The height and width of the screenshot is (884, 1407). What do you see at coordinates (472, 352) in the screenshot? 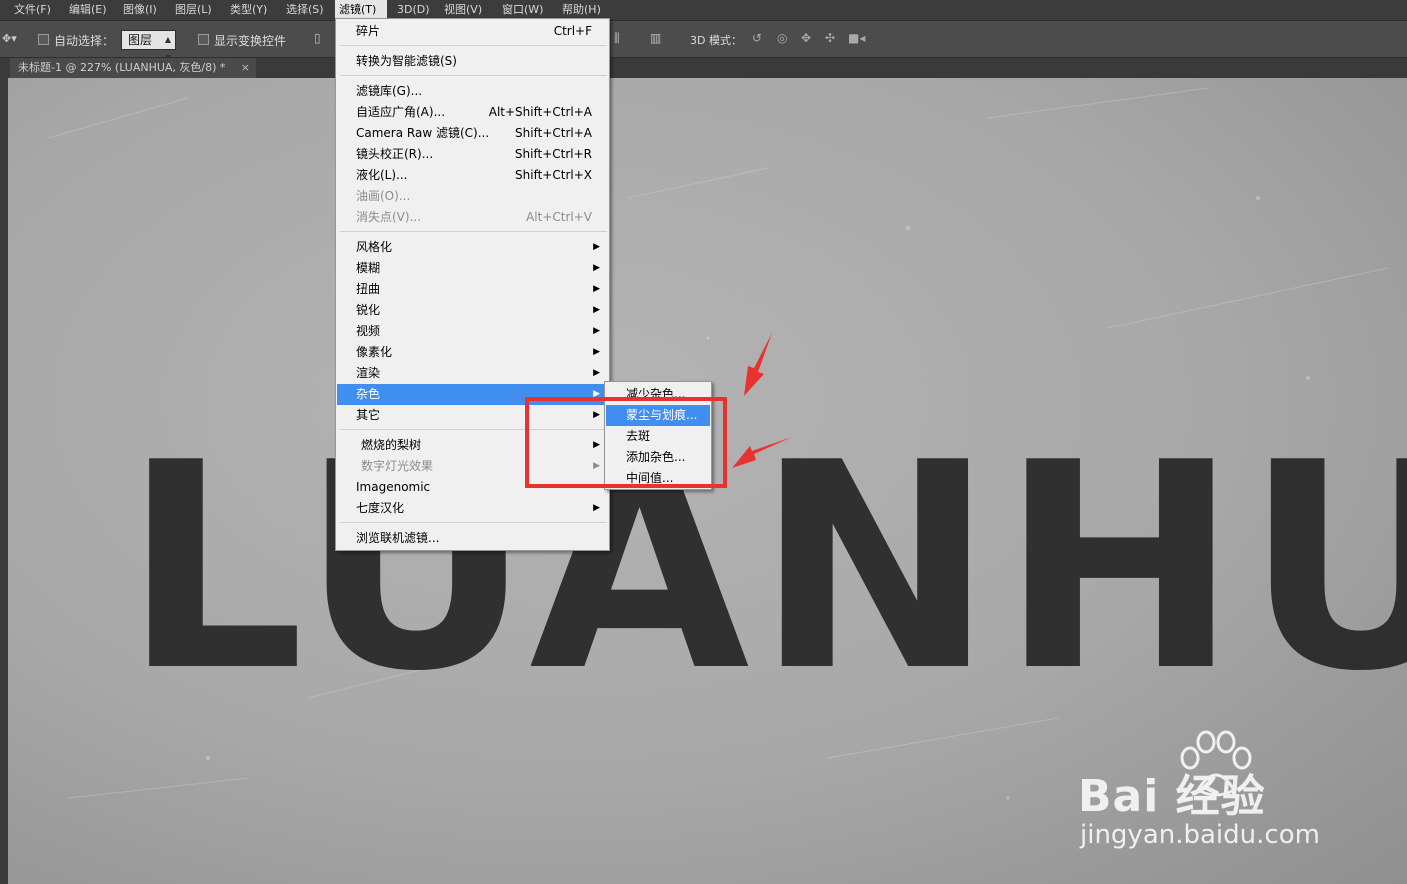
I see `menu-item-pixelate: 像素化 ▶` at bounding box center [472, 352].